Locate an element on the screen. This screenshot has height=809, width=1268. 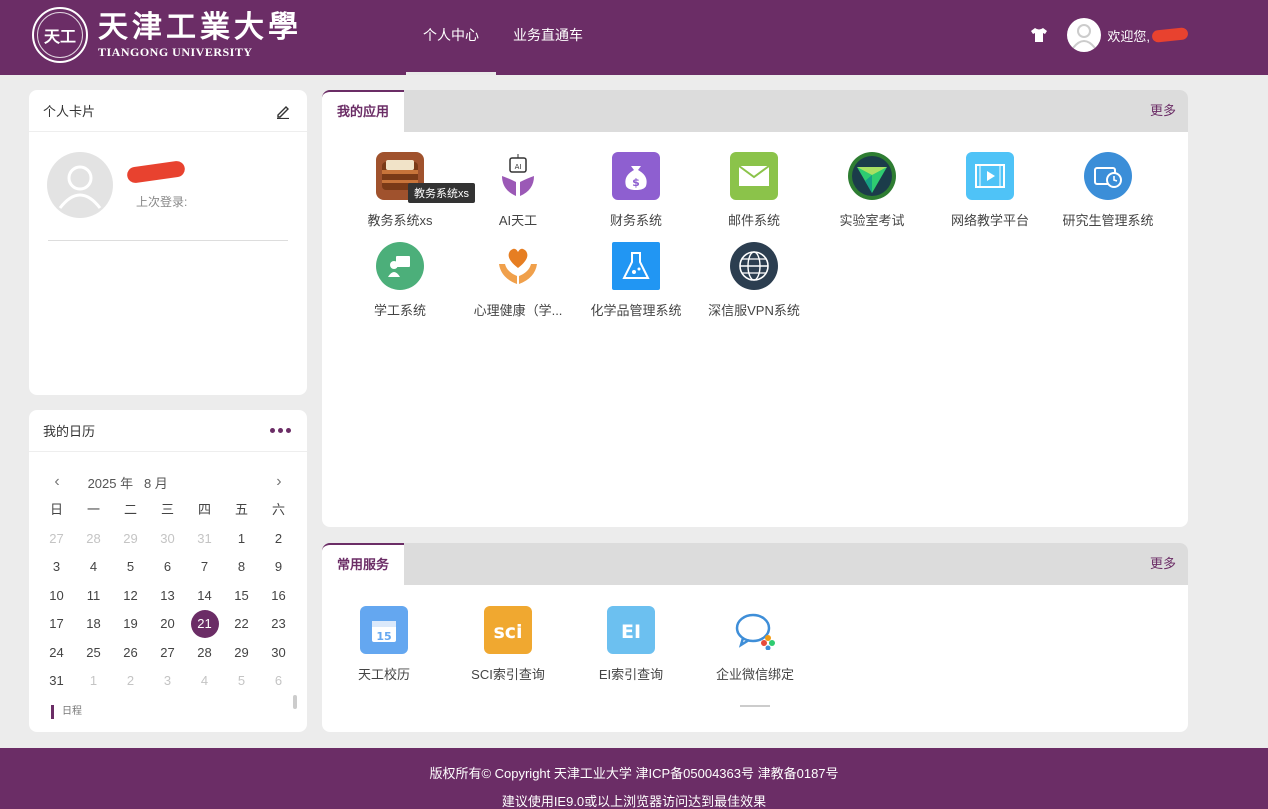
service-tile-0: 15 天工校历 is located at coordinates (384, 644).